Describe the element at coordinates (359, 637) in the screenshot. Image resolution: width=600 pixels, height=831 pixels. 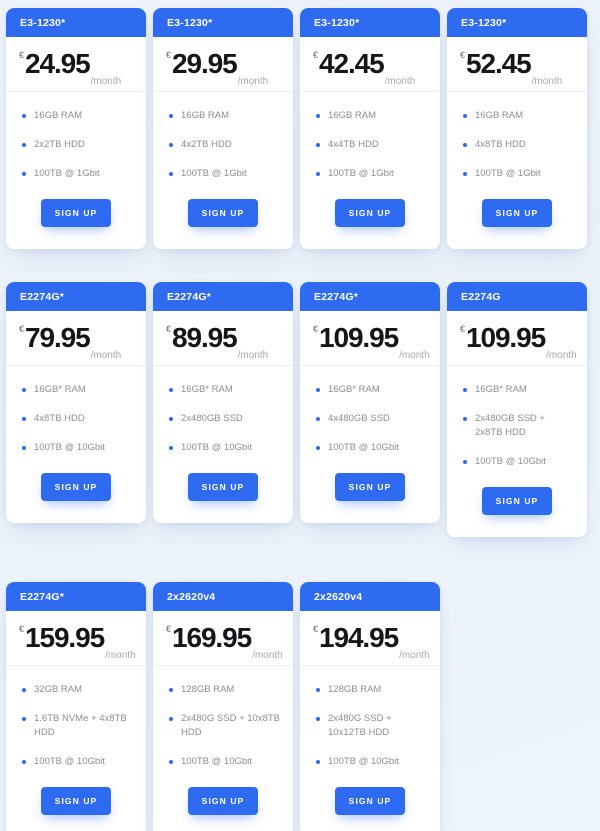
I see `price-amount: 194.95` at that location.